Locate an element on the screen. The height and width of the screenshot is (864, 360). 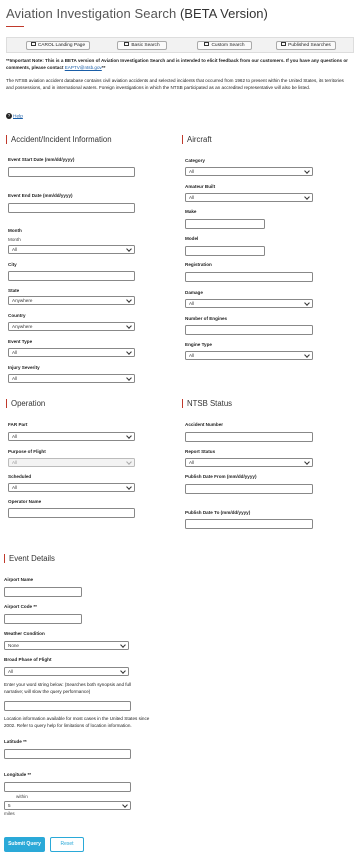
operation-section-heading: Operation is located at coordinates (25, 403).